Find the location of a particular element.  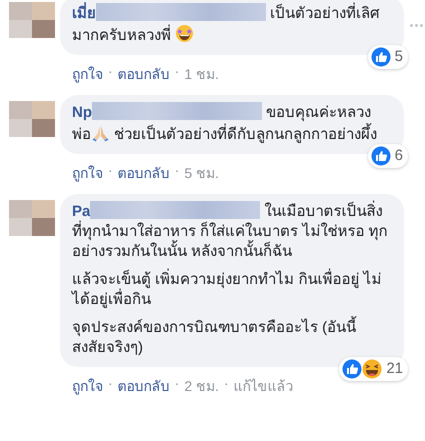

timestamp: 1 ชม. is located at coordinates (201, 74).